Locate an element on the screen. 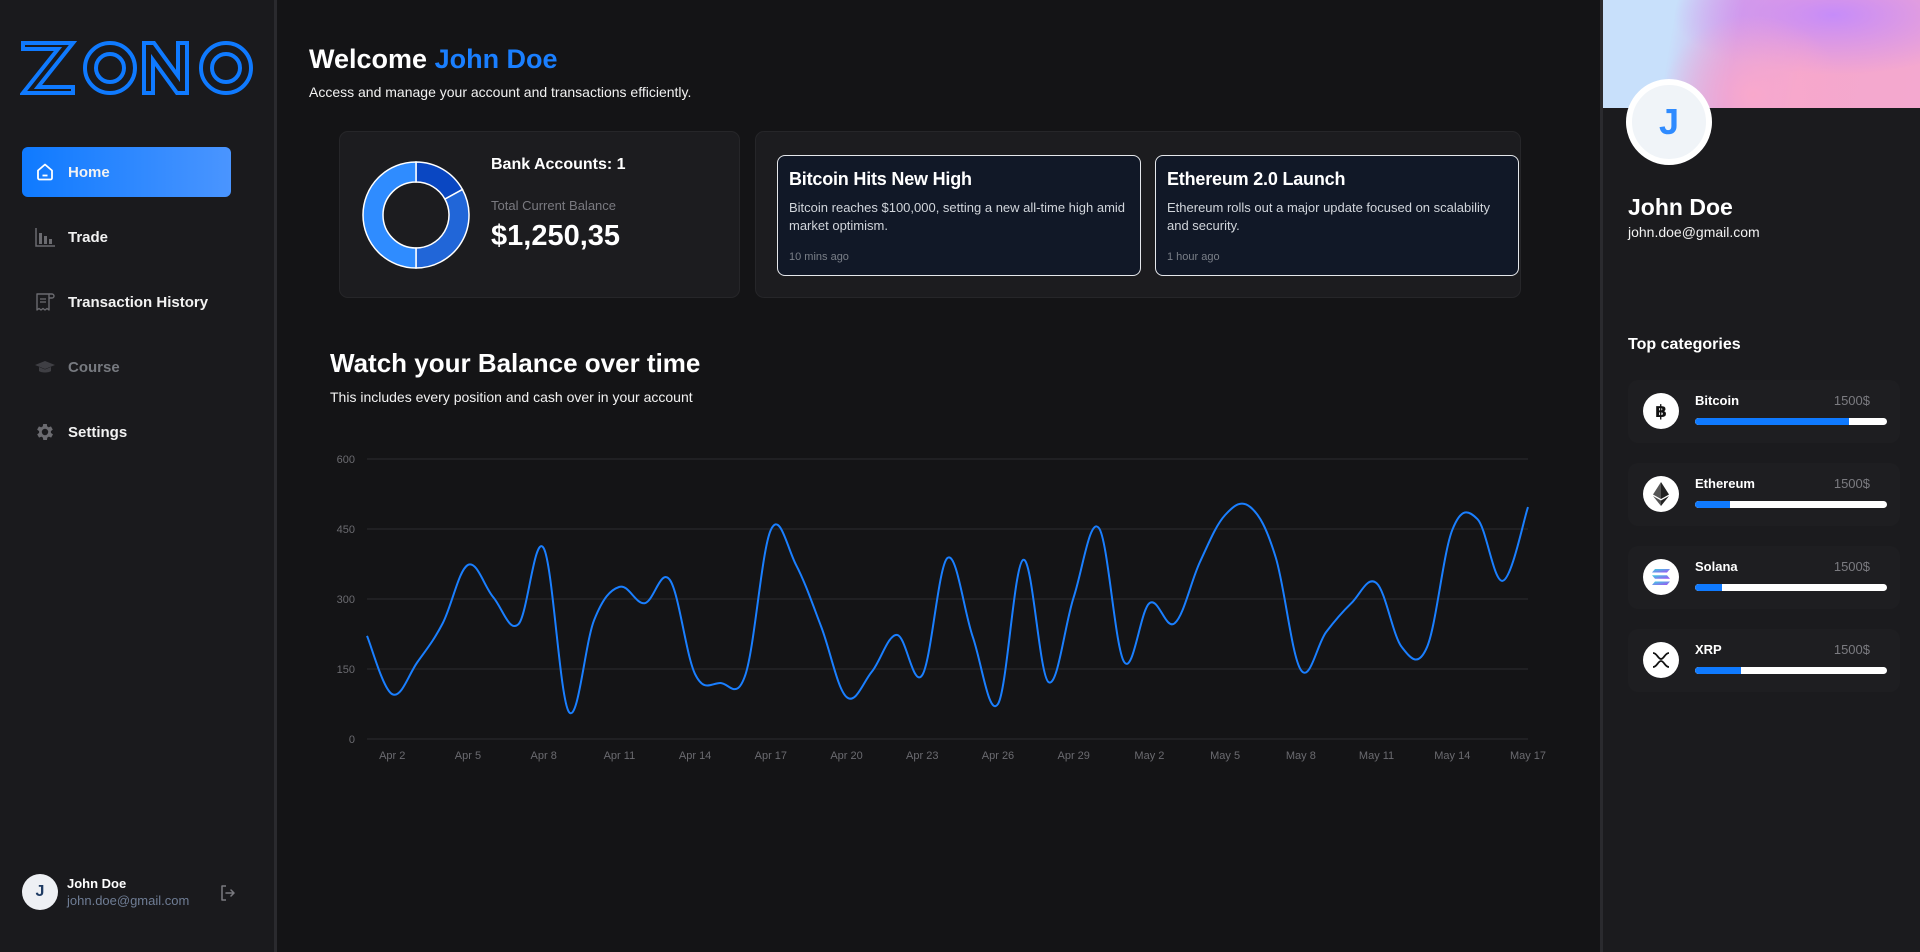 The height and width of the screenshot is (952, 1920). zono-logo is located at coordinates (138, 68).